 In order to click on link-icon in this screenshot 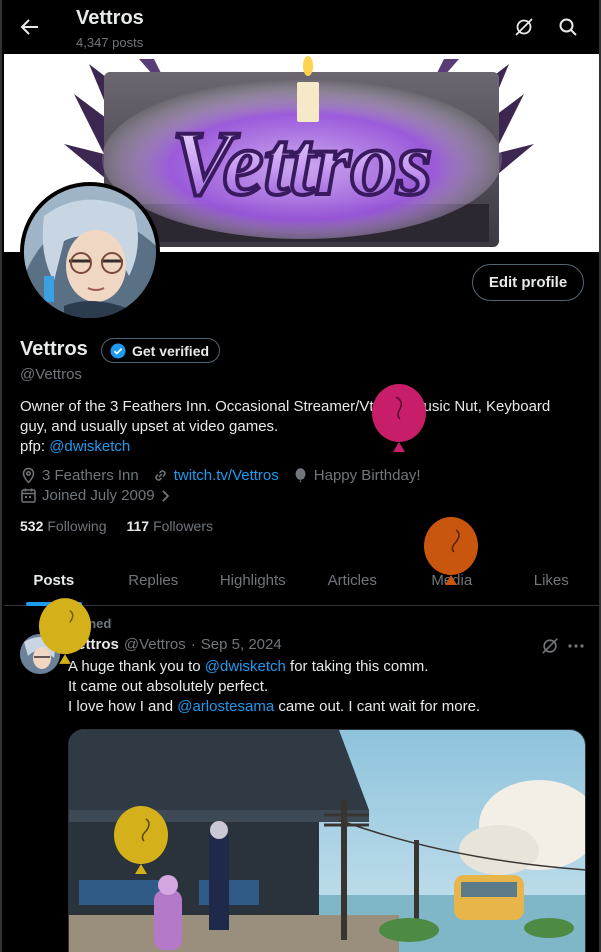, I will do `click(160, 475)`.